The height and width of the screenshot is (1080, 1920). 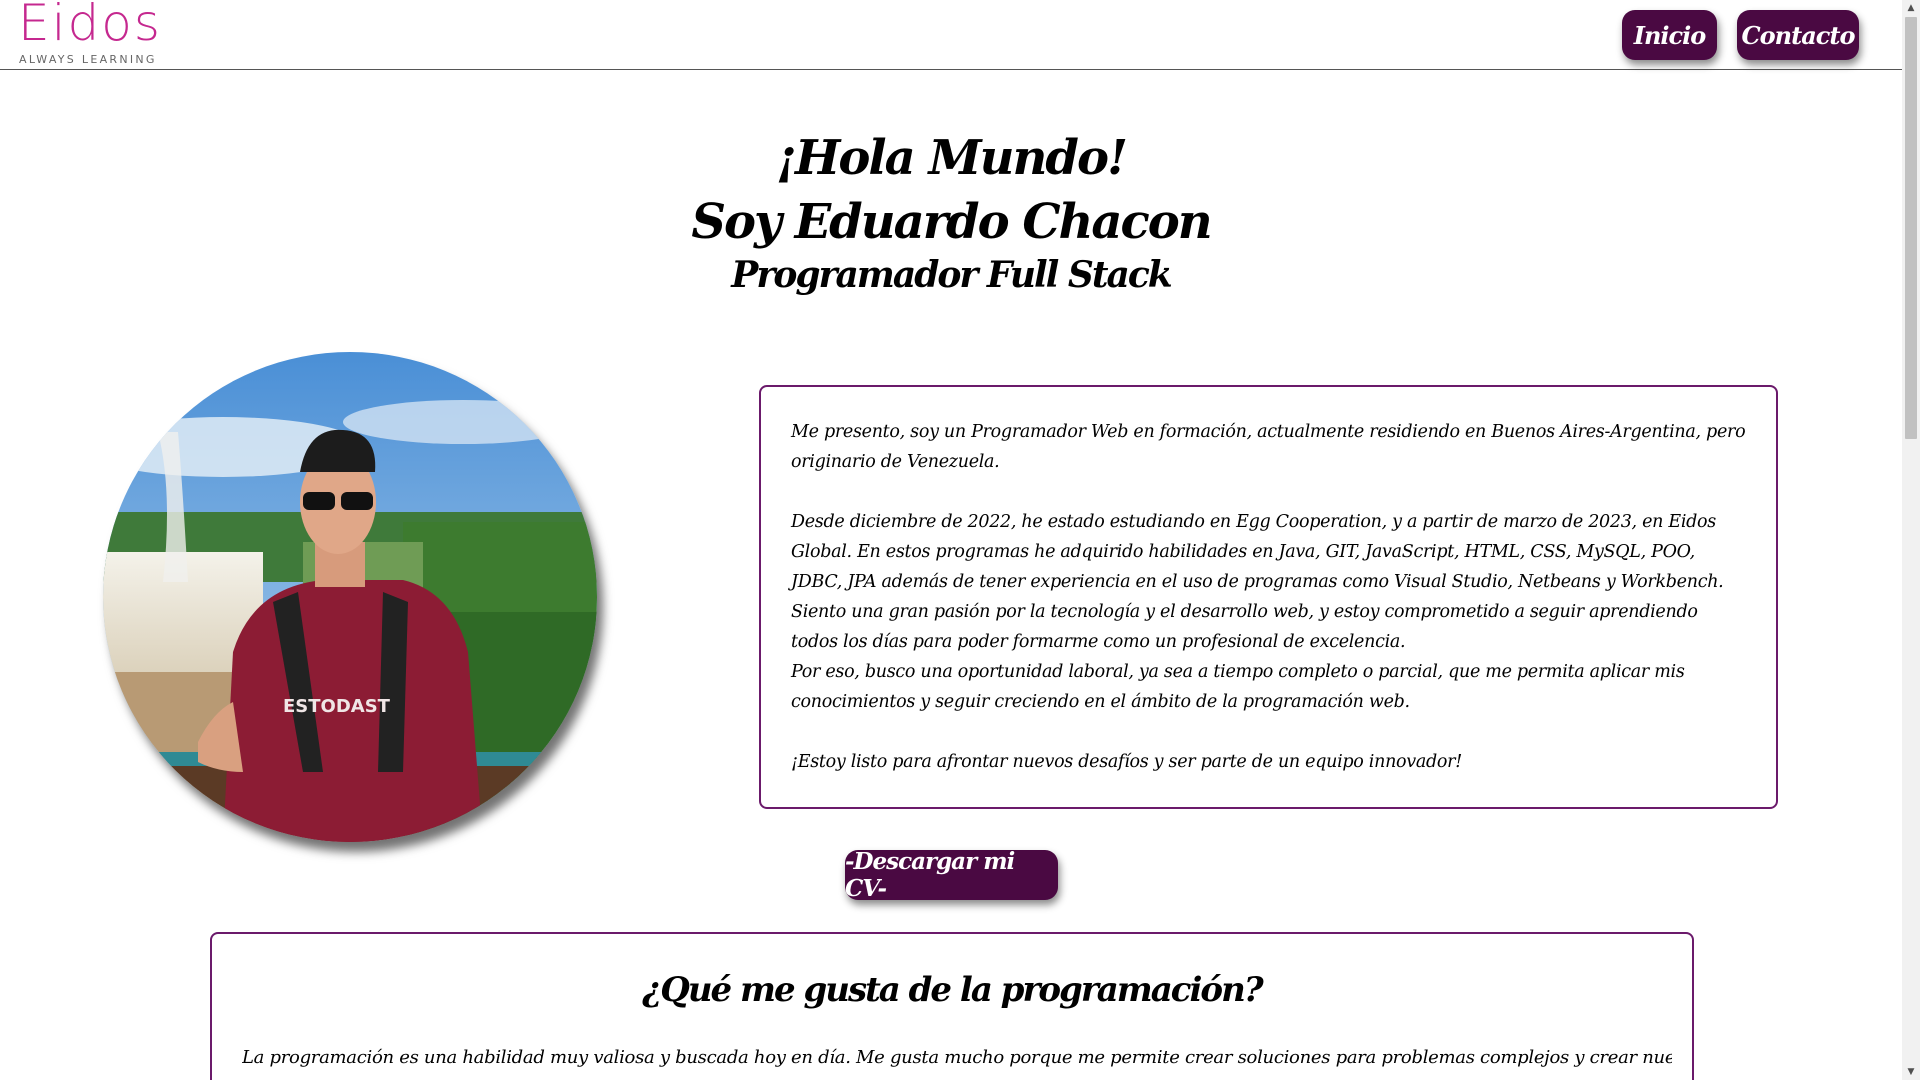 What do you see at coordinates (350, 597) in the screenshot?
I see `profile-photo: ESTODAST` at bounding box center [350, 597].